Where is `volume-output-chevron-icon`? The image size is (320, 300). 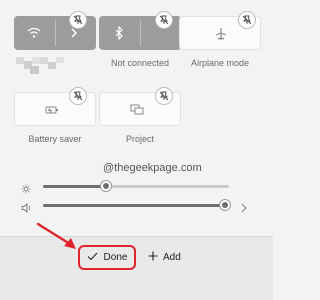 volume-output-chevron-icon is located at coordinates (244, 209).